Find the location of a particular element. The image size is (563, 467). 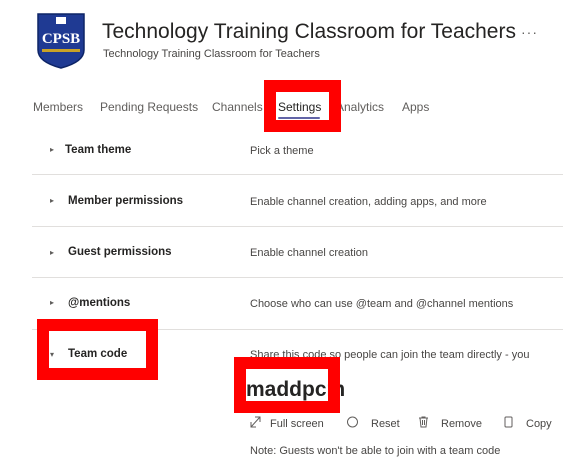

setting-label: Member permissions is located at coordinates (126, 201).